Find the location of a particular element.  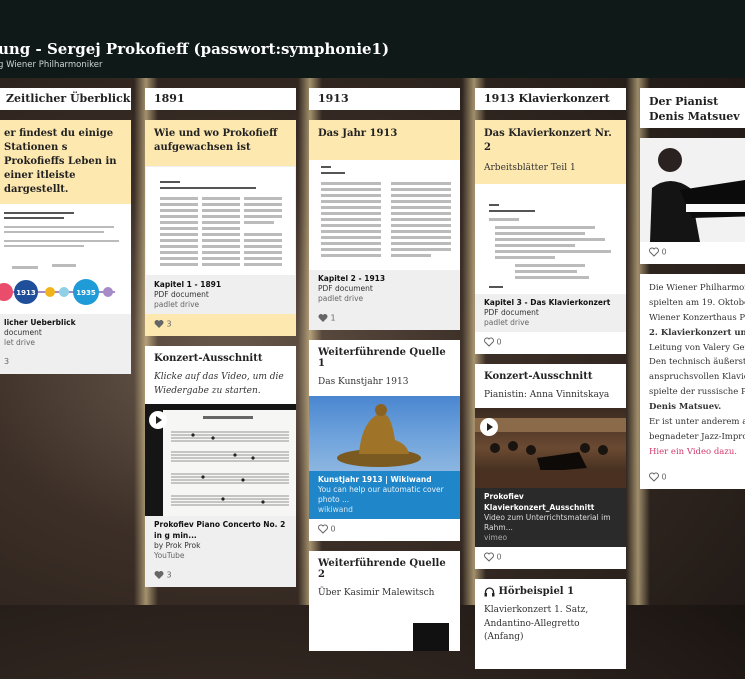

reactions: 1 is located at coordinates (384, 319).